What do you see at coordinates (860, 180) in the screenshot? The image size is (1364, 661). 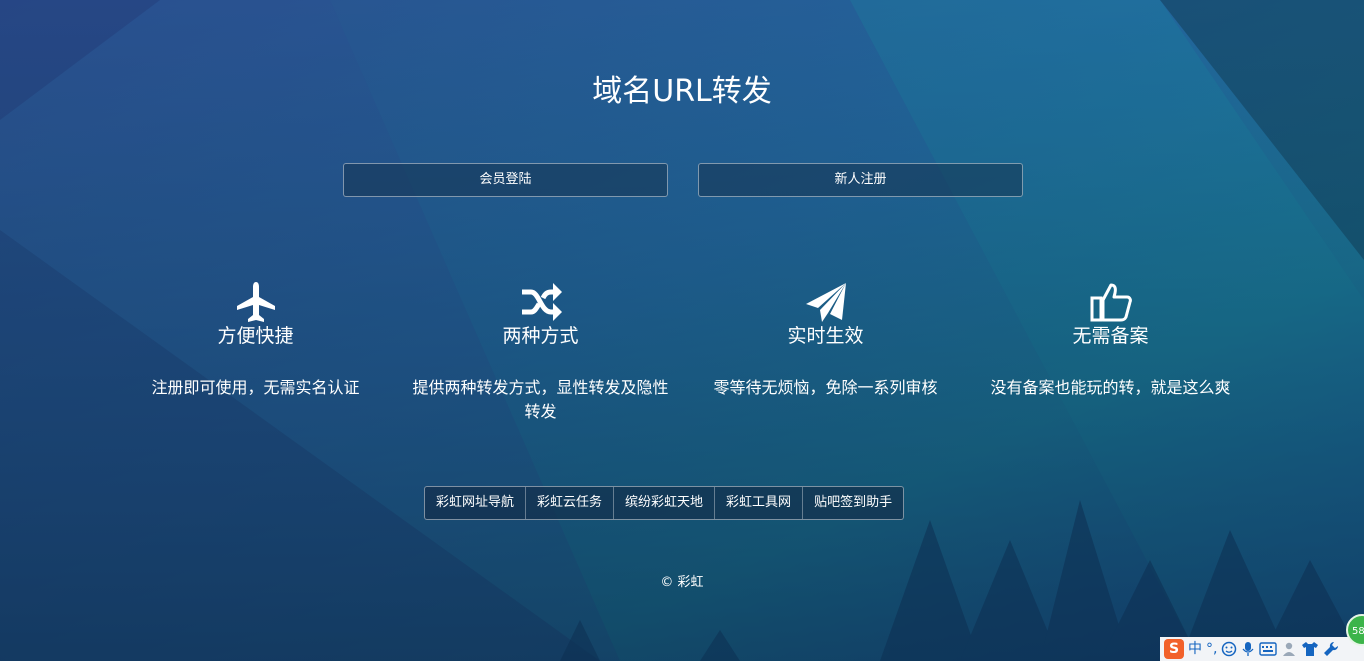 I see `register-button: 新人注册` at bounding box center [860, 180].